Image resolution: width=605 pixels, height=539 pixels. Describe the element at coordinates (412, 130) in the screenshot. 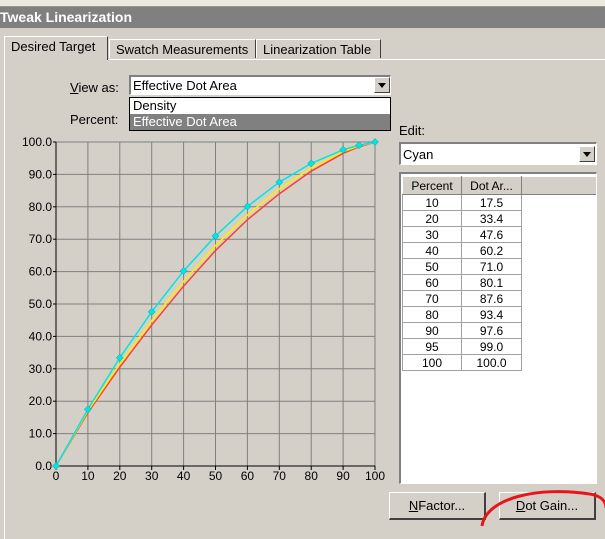

I see `edit-label: Edit:` at that location.